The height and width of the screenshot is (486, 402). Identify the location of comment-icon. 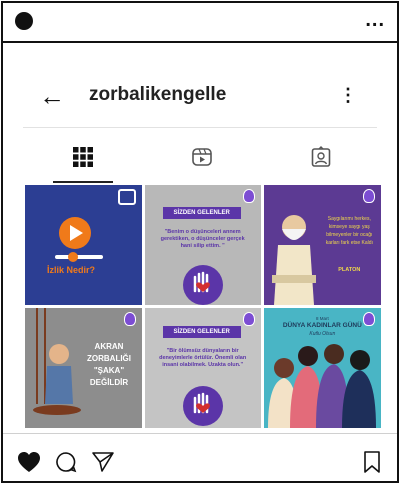
(66, 462).